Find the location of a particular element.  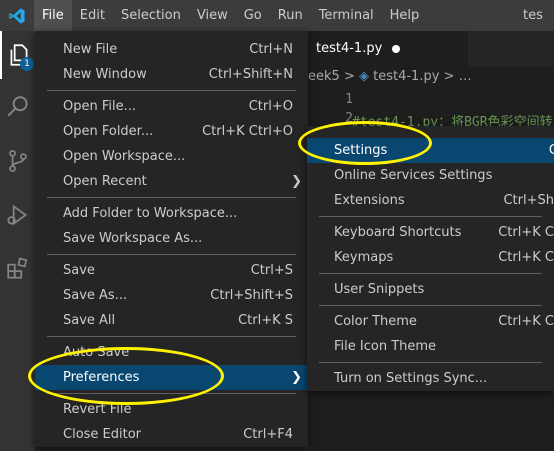

menu-go: Go is located at coordinates (253, 15).